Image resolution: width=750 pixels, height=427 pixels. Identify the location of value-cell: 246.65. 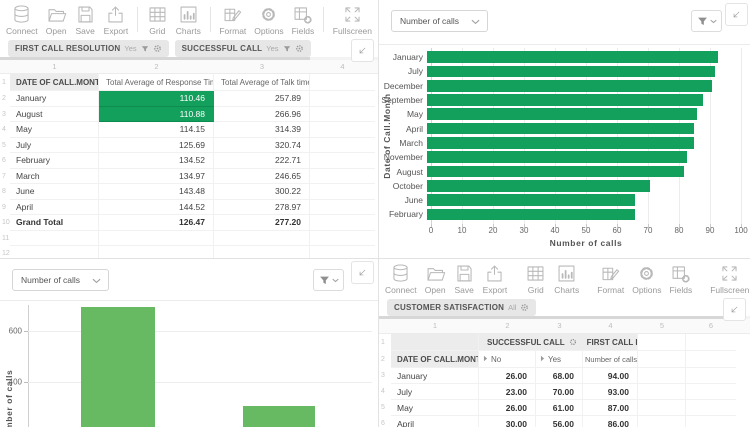
(262, 176).